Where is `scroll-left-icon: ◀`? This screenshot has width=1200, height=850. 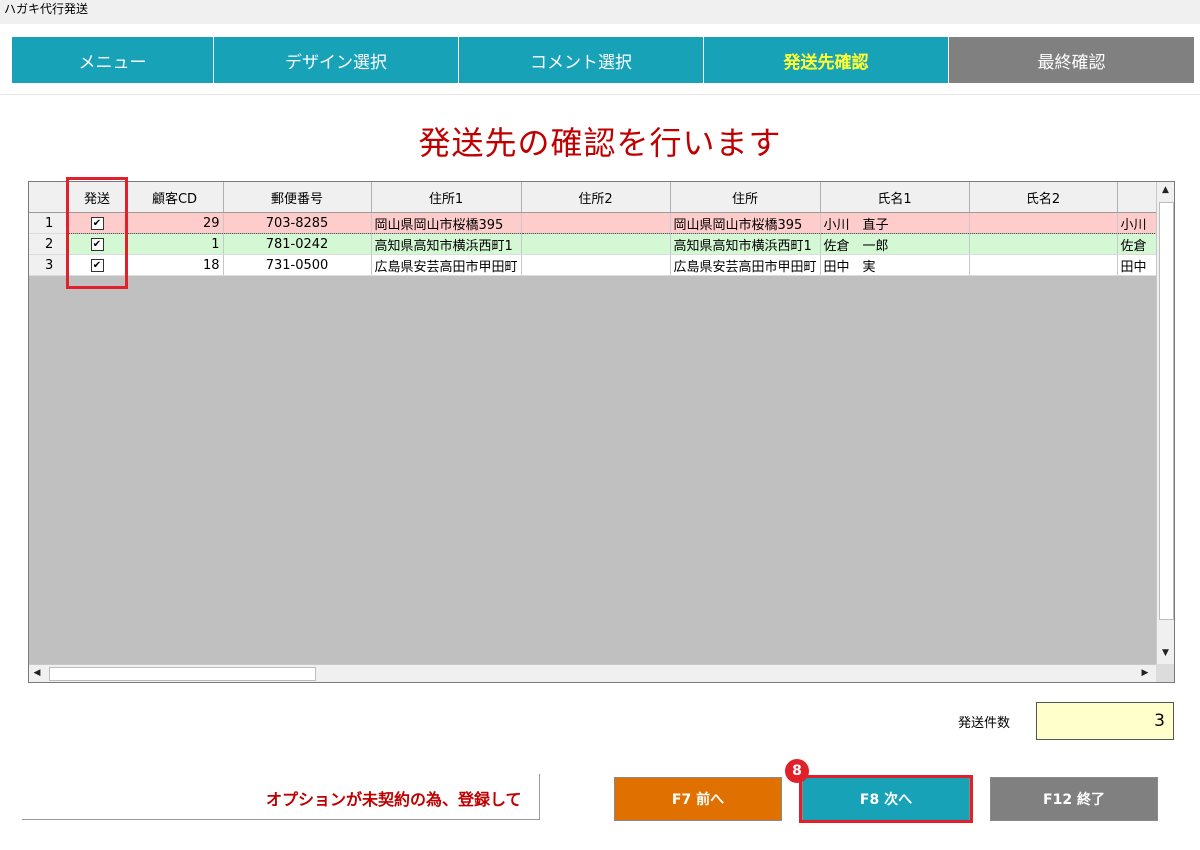
scroll-left-icon: ◀ is located at coordinates (37, 673).